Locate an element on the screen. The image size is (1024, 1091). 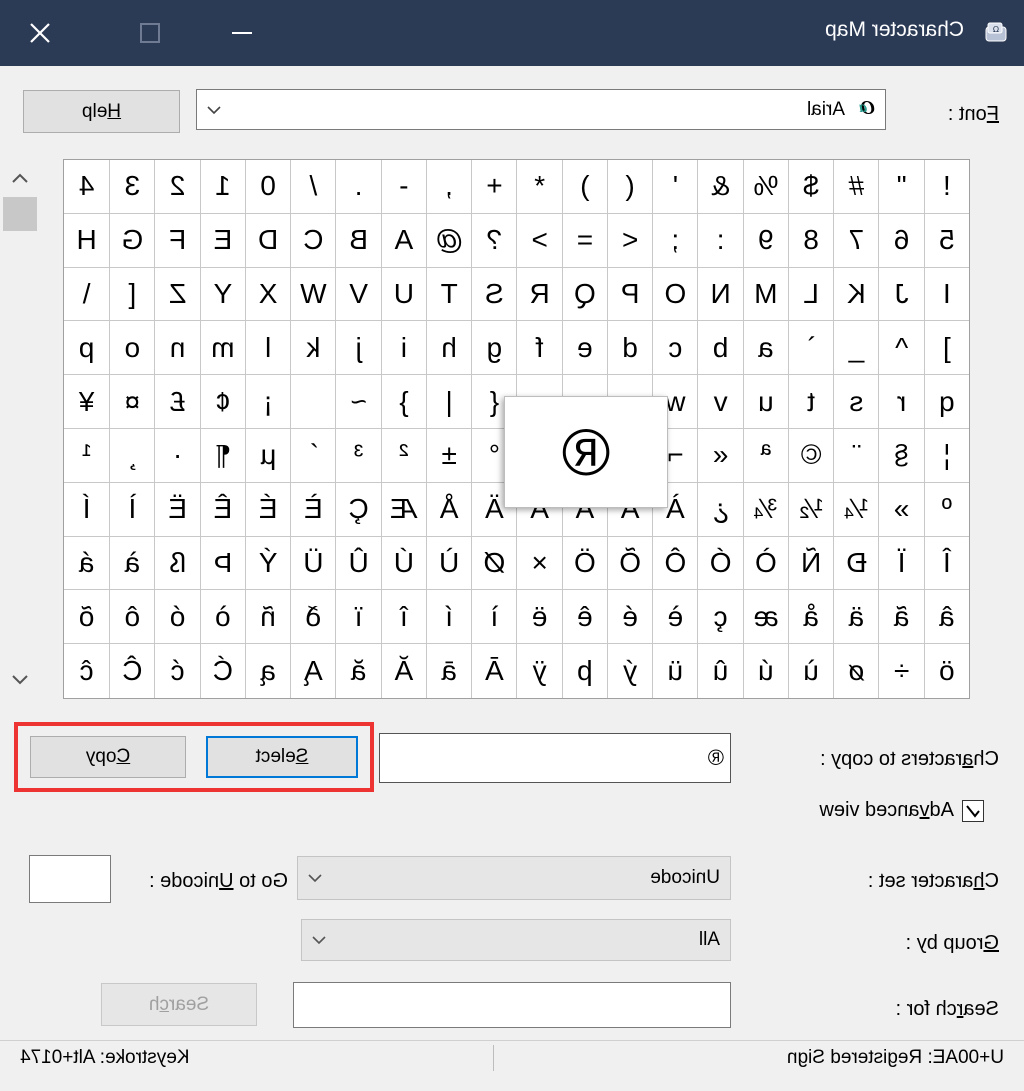
character-cell: + is located at coordinates (494, 187).